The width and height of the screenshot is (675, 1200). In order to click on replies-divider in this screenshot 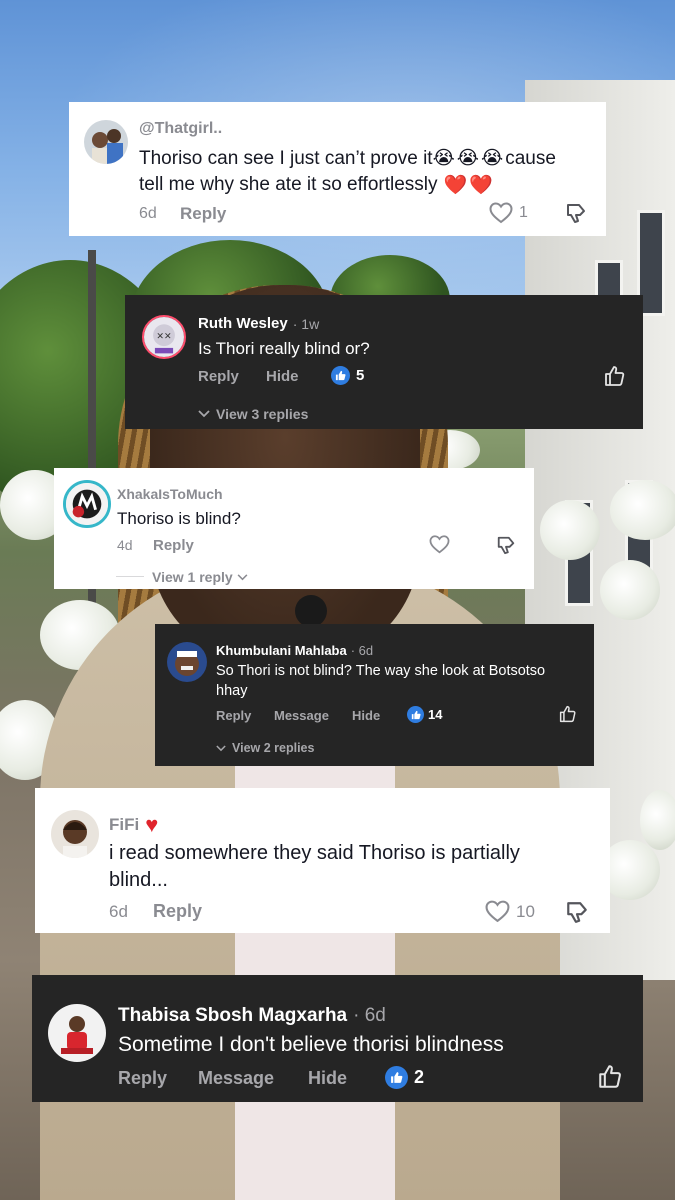, I will do `click(130, 576)`.